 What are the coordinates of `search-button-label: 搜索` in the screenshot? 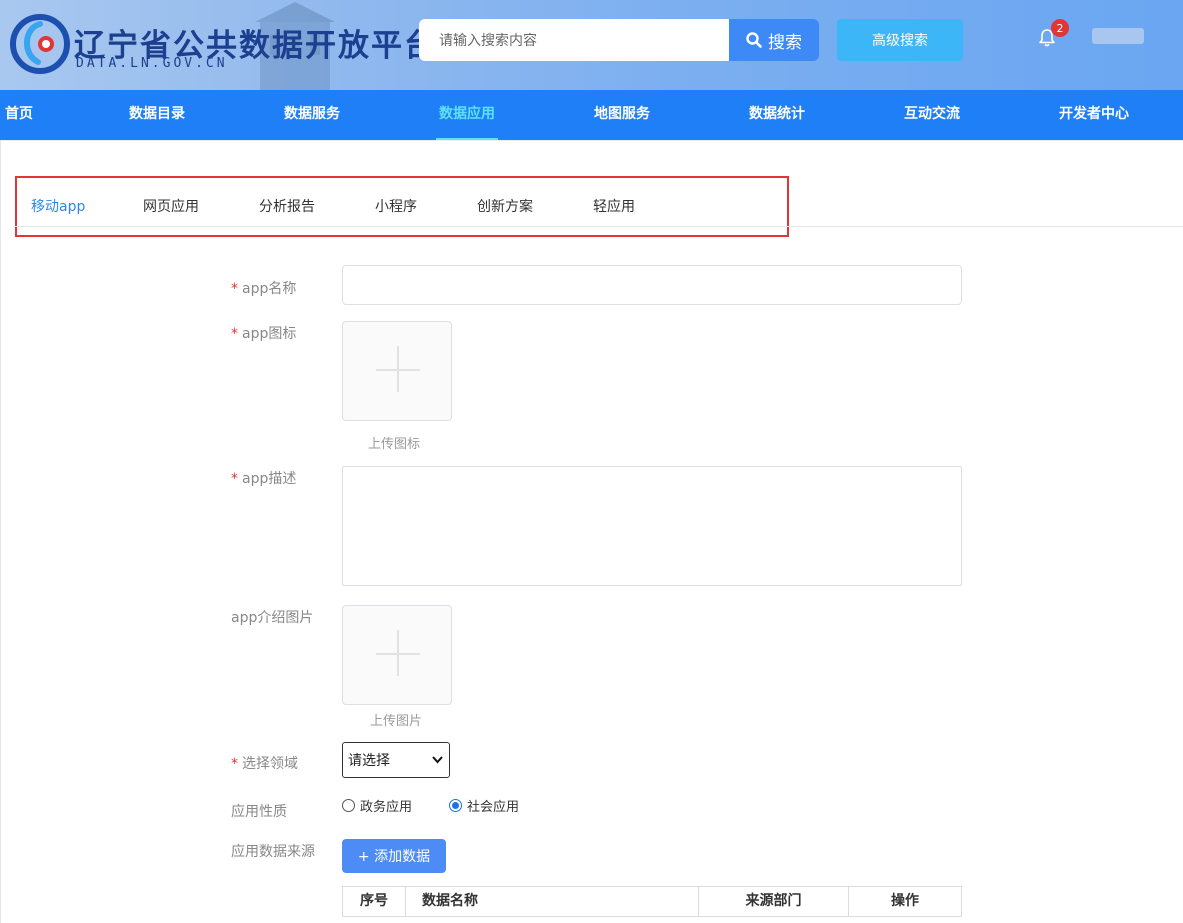 It's located at (785, 42).